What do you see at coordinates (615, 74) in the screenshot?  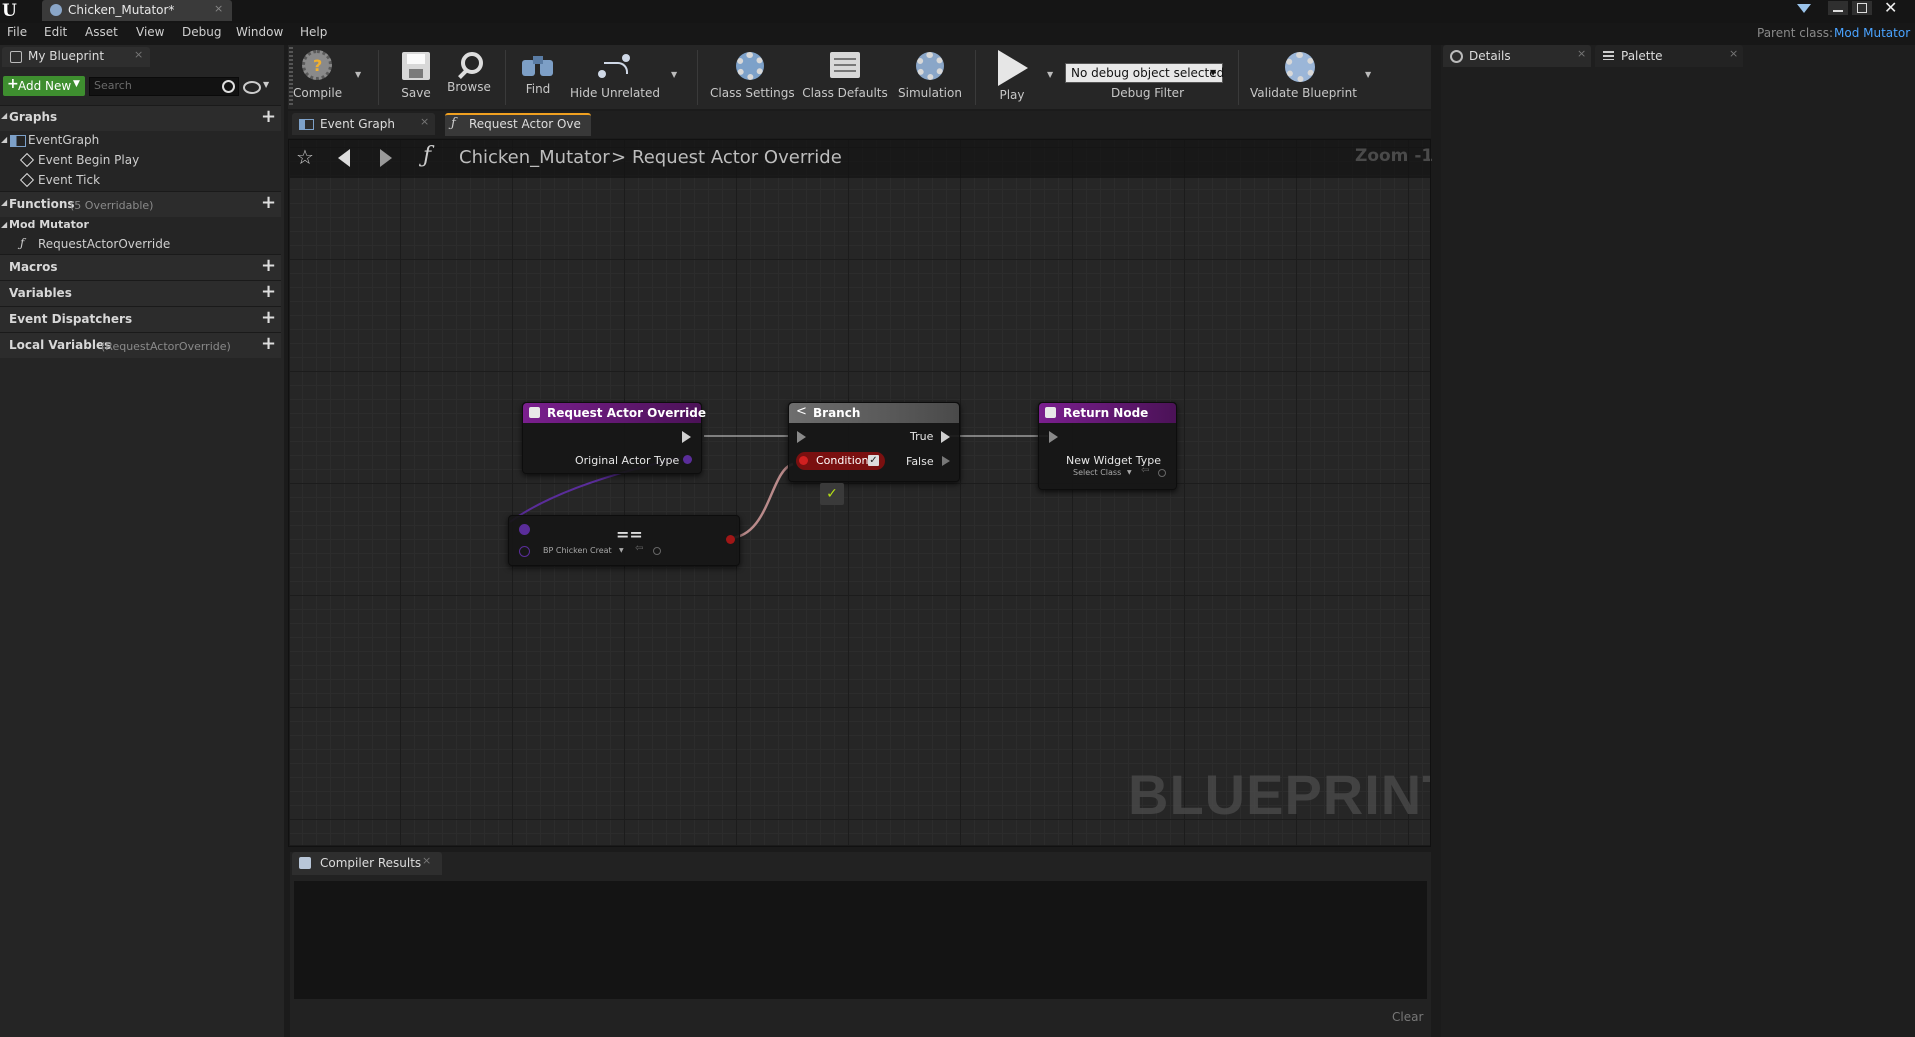 I see `hide-unrelated-button: Hide Unrelated` at bounding box center [615, 74].